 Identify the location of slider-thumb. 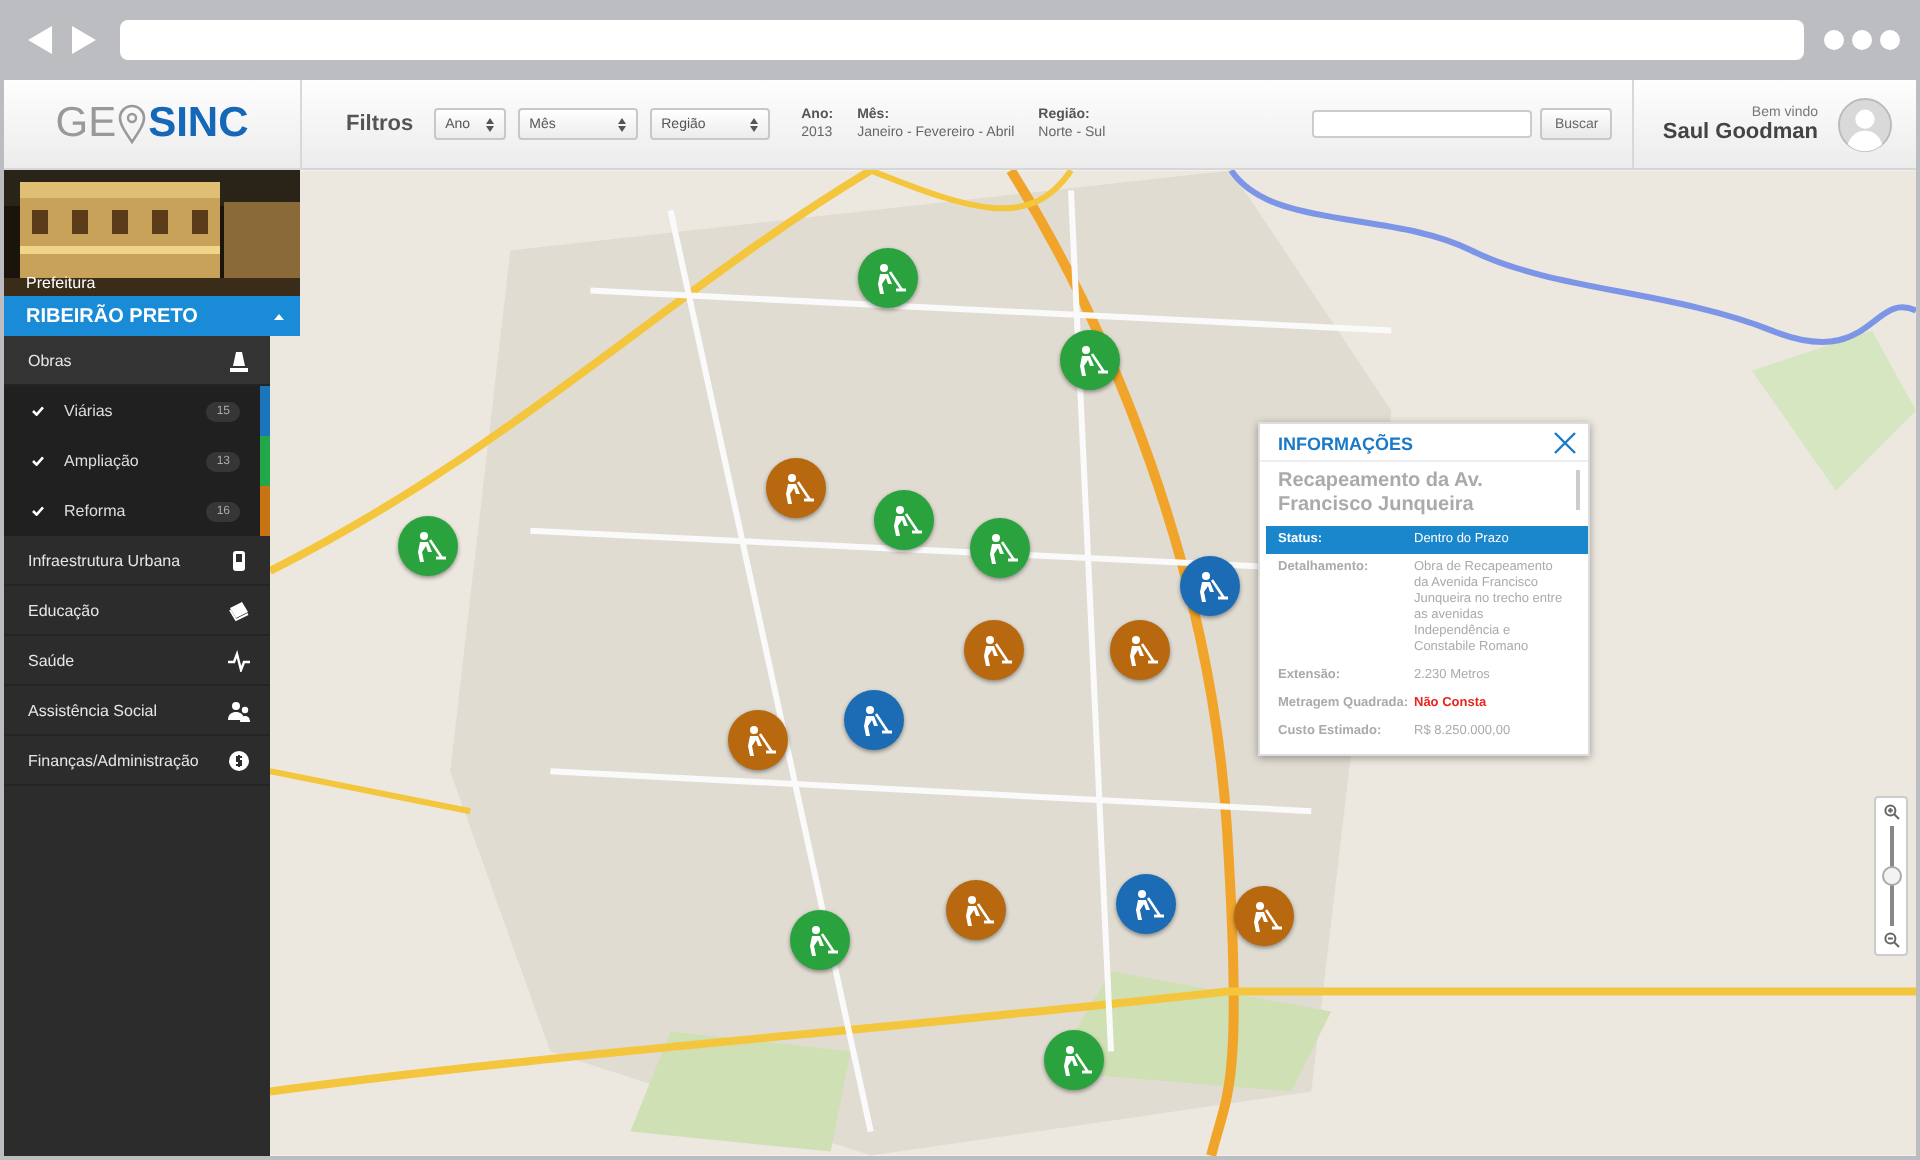
(1891, 876).